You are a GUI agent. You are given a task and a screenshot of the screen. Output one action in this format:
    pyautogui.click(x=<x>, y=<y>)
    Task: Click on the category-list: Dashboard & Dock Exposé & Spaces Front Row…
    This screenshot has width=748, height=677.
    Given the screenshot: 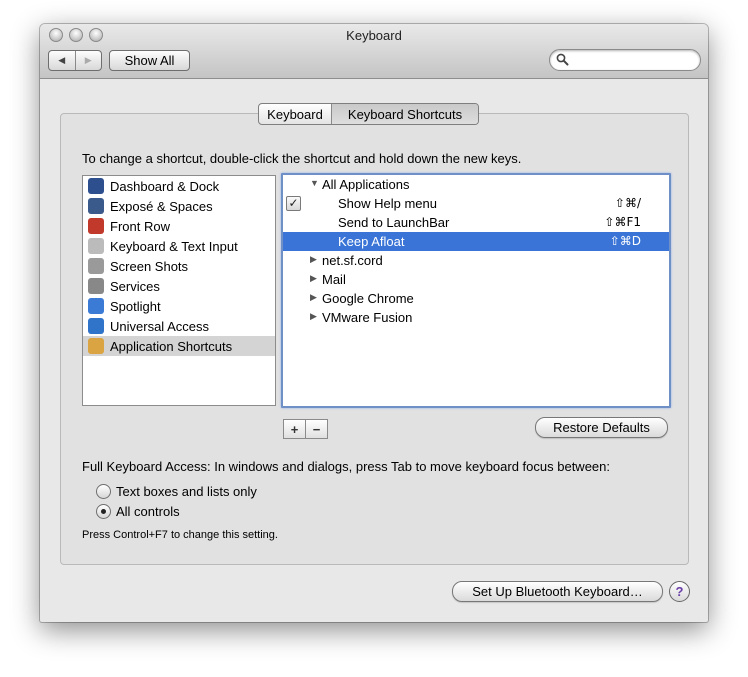 What is the action you would take?
    pyautogui.click(x=179, y=290)
    